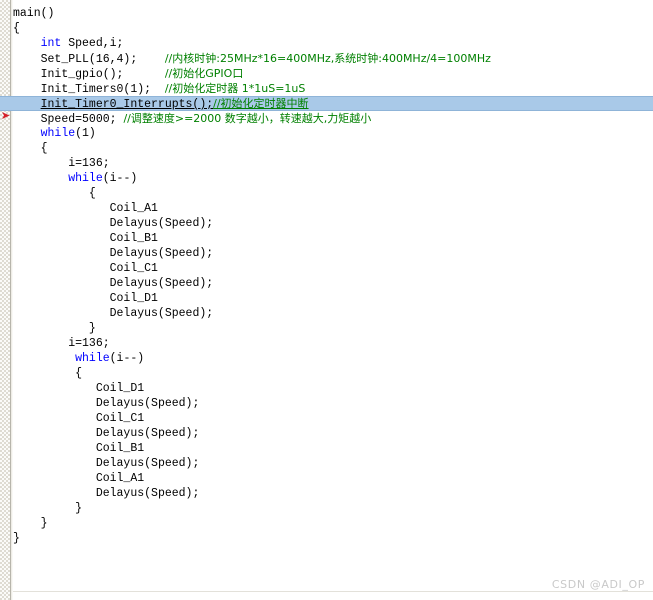 This screenshot has height=600, width=653. What do you see at coordinates (127, 104) in the screenshot?
I see `code-text: Init_Timer0_Interrupts();` at bounding box center [127, 104].